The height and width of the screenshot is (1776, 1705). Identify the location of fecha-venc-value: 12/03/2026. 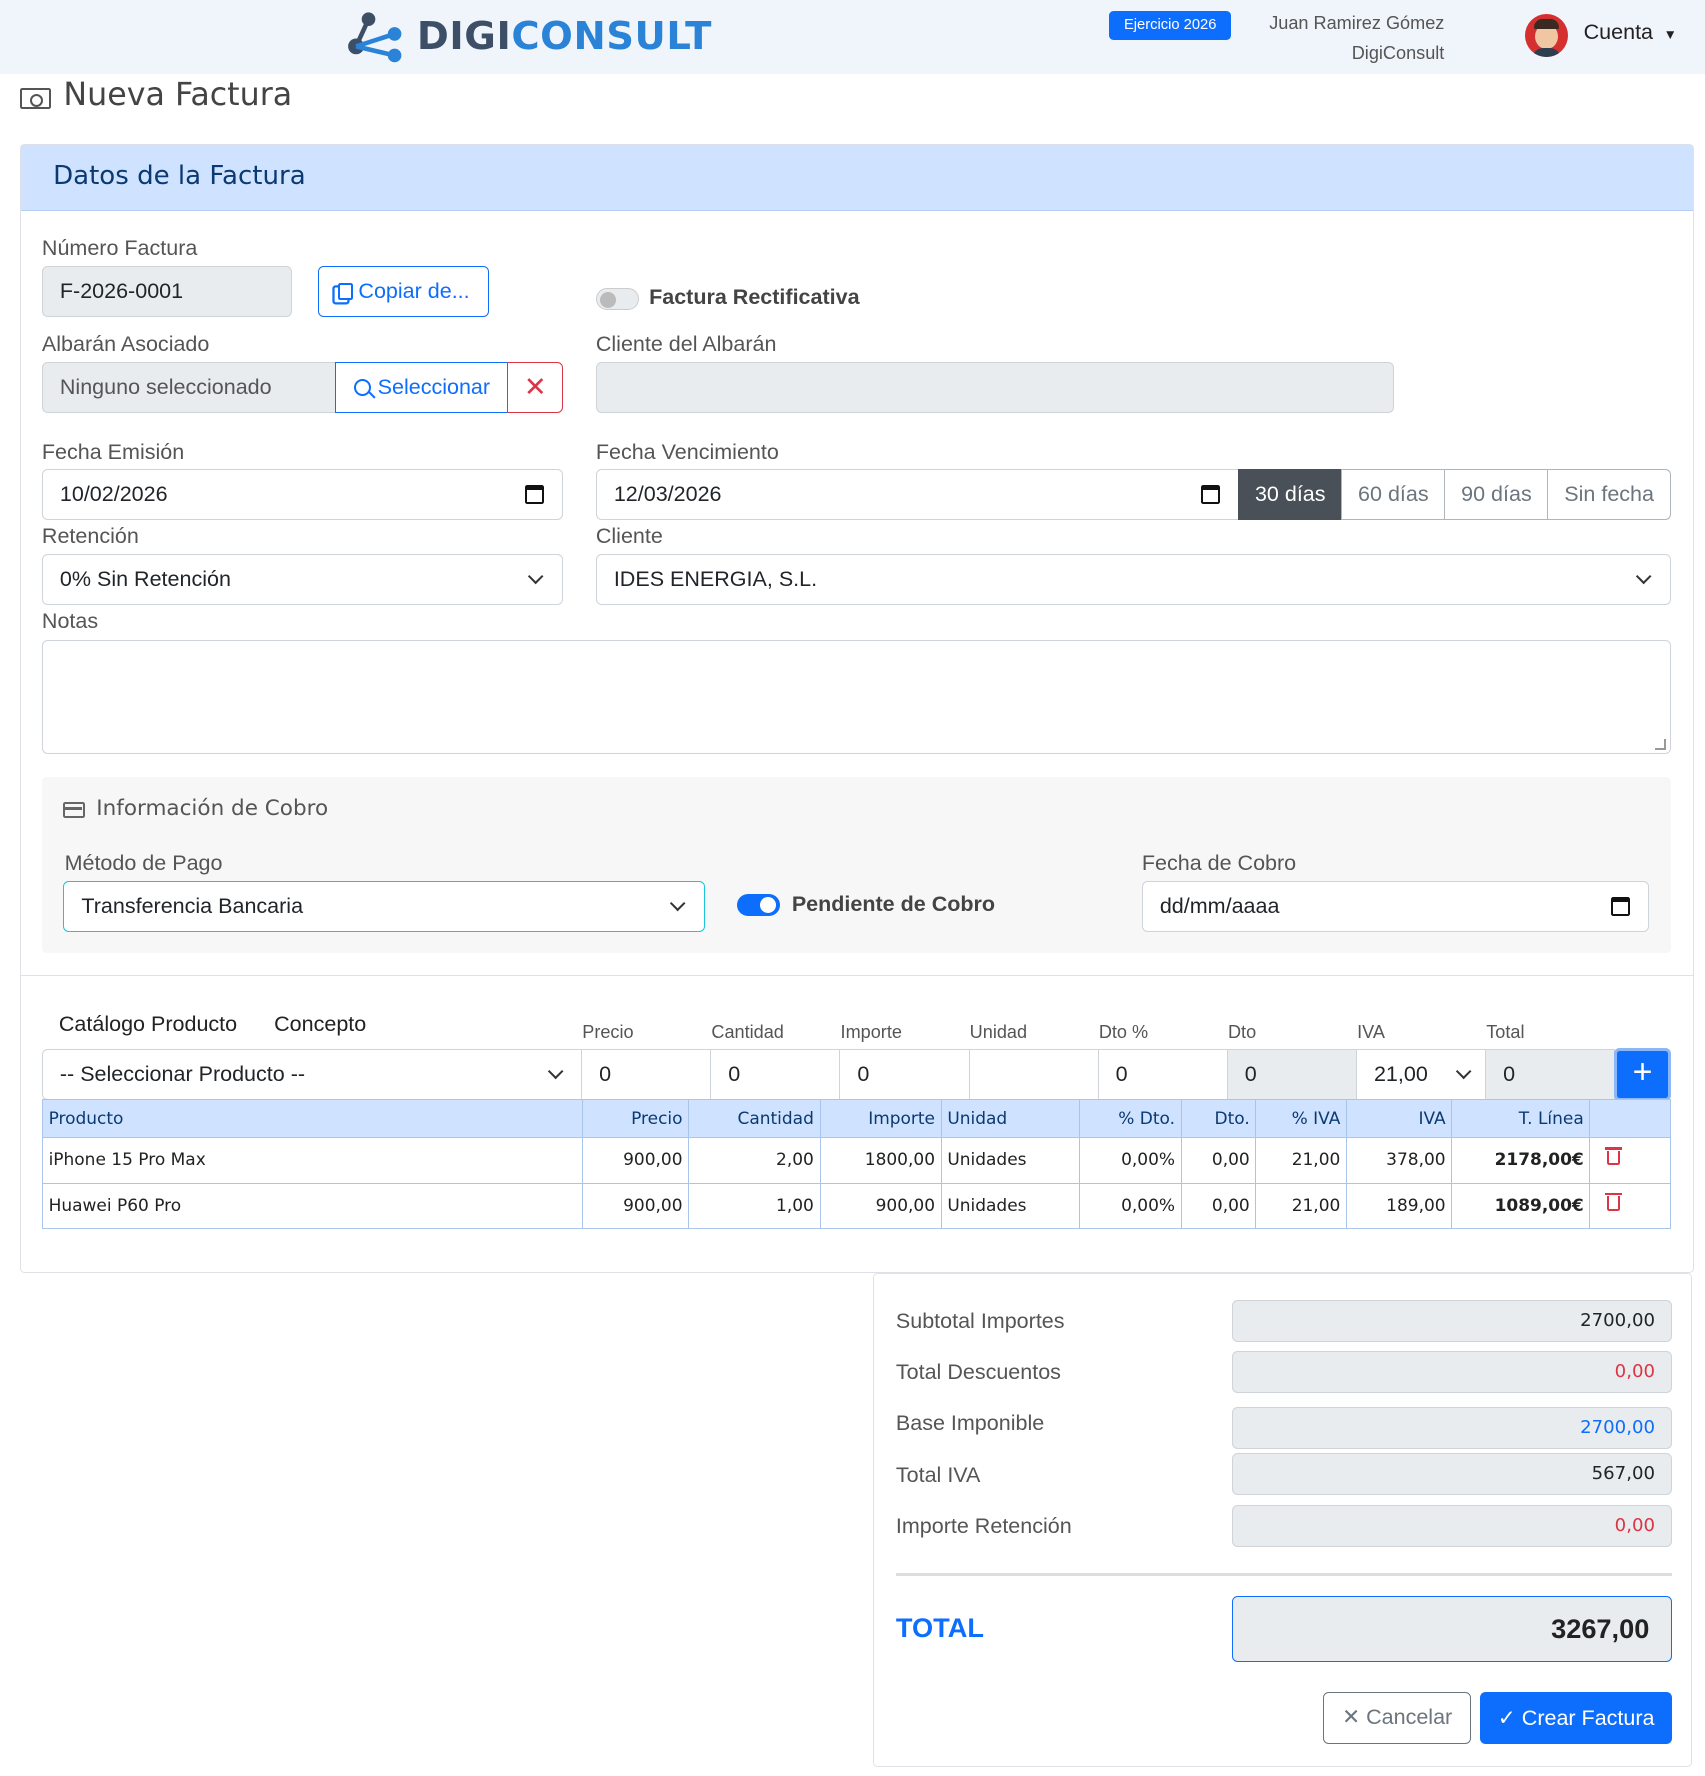
(667, 493).